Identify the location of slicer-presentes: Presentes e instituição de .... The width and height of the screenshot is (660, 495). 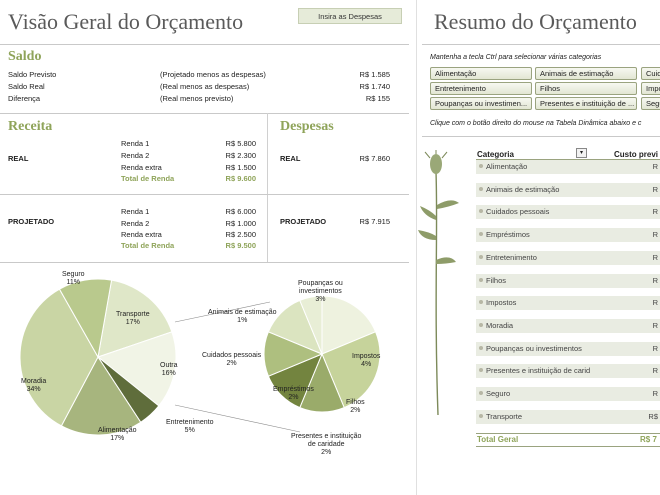
(586, 103).